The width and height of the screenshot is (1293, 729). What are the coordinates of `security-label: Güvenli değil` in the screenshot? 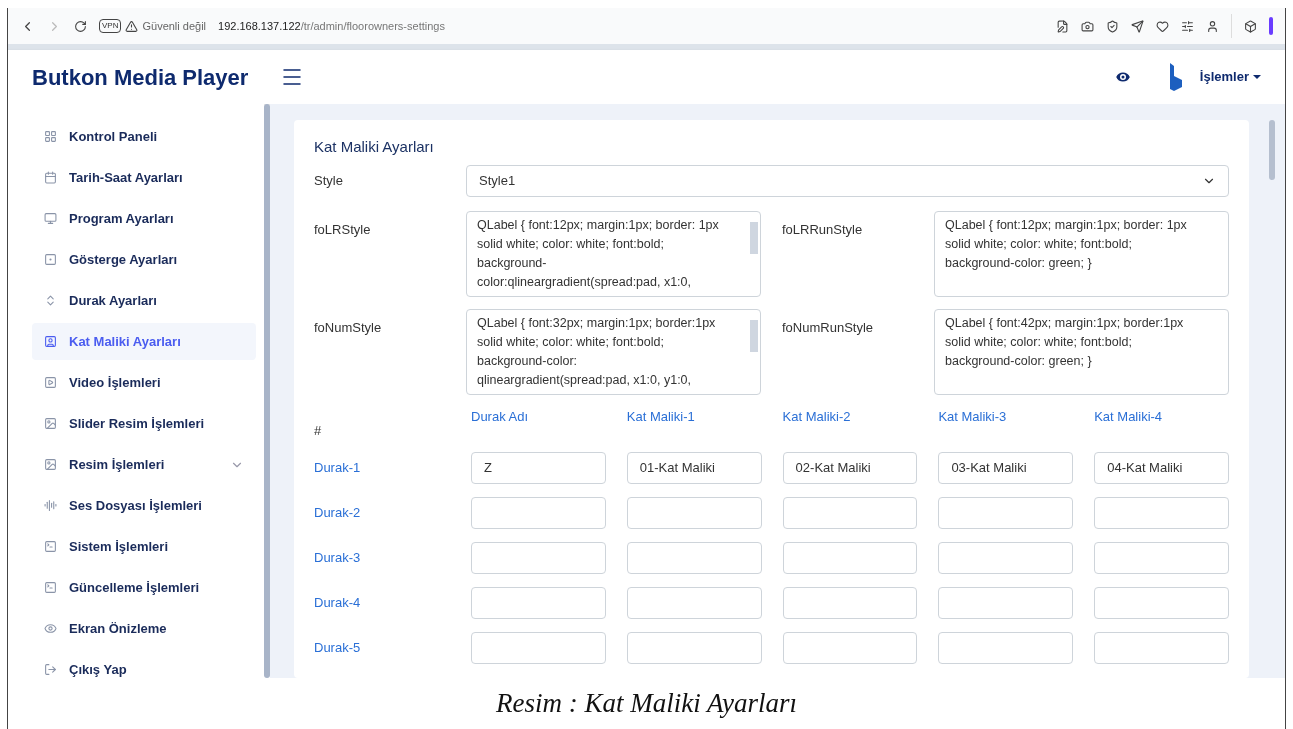 It's located at (174, 26).